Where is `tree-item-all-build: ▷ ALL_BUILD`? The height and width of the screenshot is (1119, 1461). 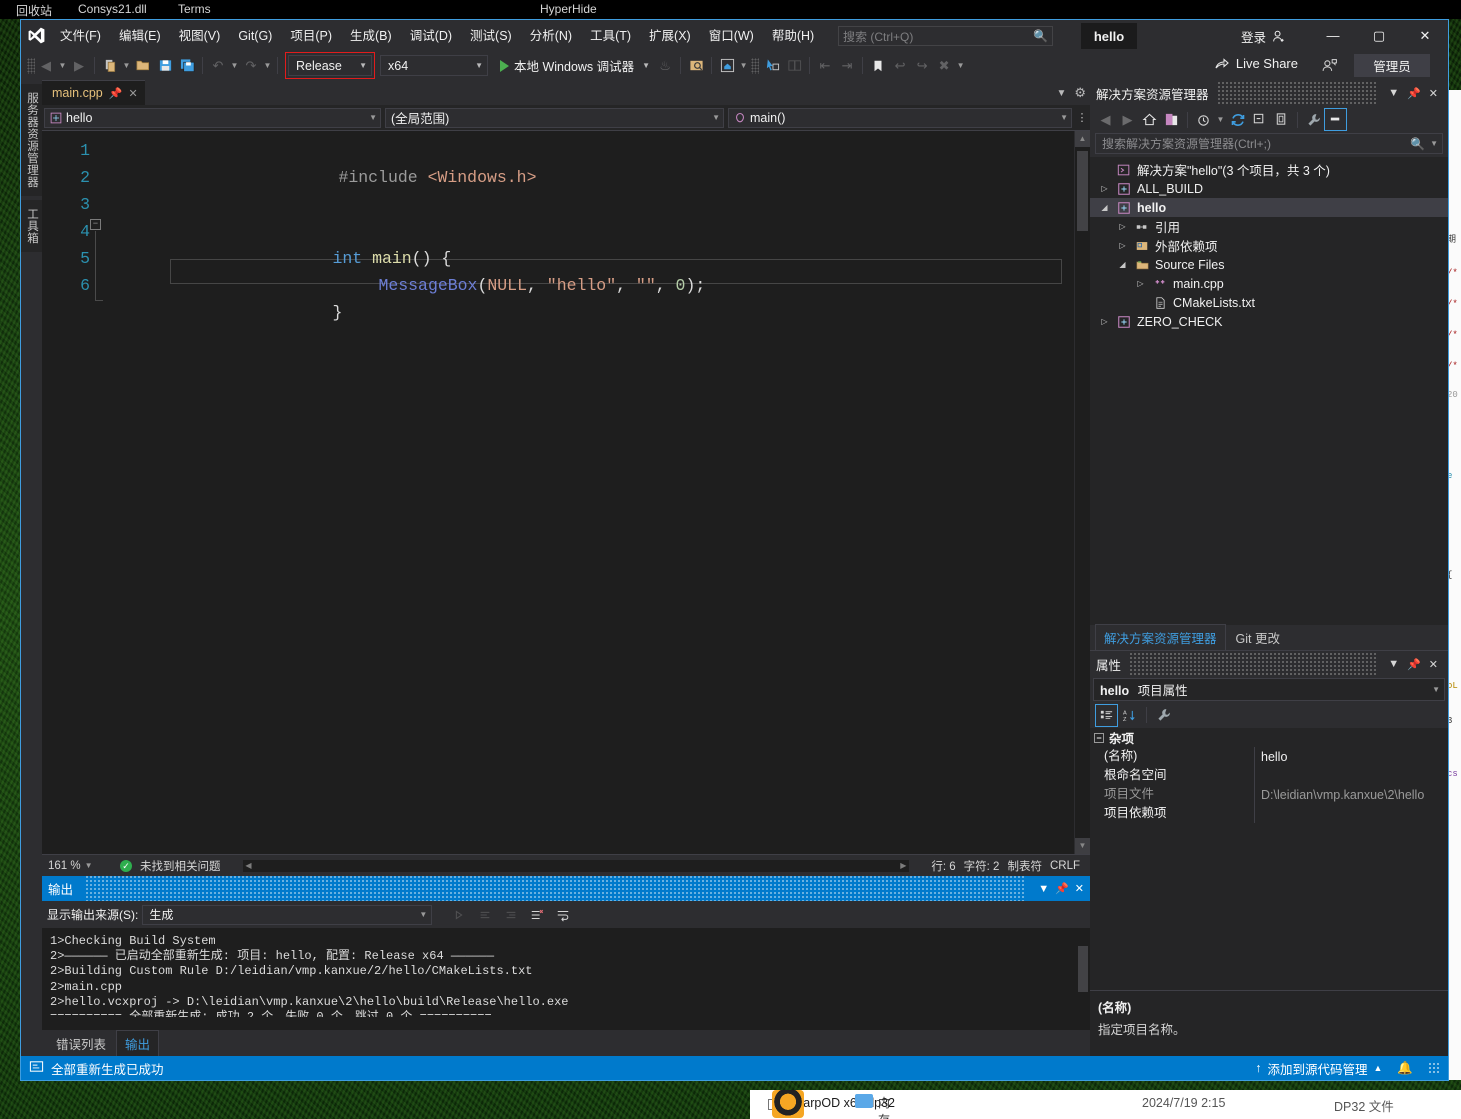 tree-item-all-build: ▷ ALL_BUILD is located at coordinates (1269, 188).